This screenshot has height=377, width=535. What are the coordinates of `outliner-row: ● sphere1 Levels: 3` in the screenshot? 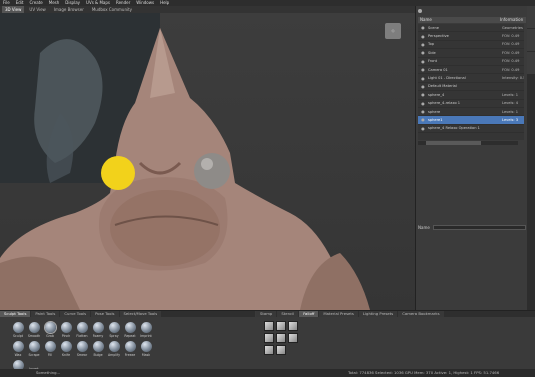 It's located at (471, 120).